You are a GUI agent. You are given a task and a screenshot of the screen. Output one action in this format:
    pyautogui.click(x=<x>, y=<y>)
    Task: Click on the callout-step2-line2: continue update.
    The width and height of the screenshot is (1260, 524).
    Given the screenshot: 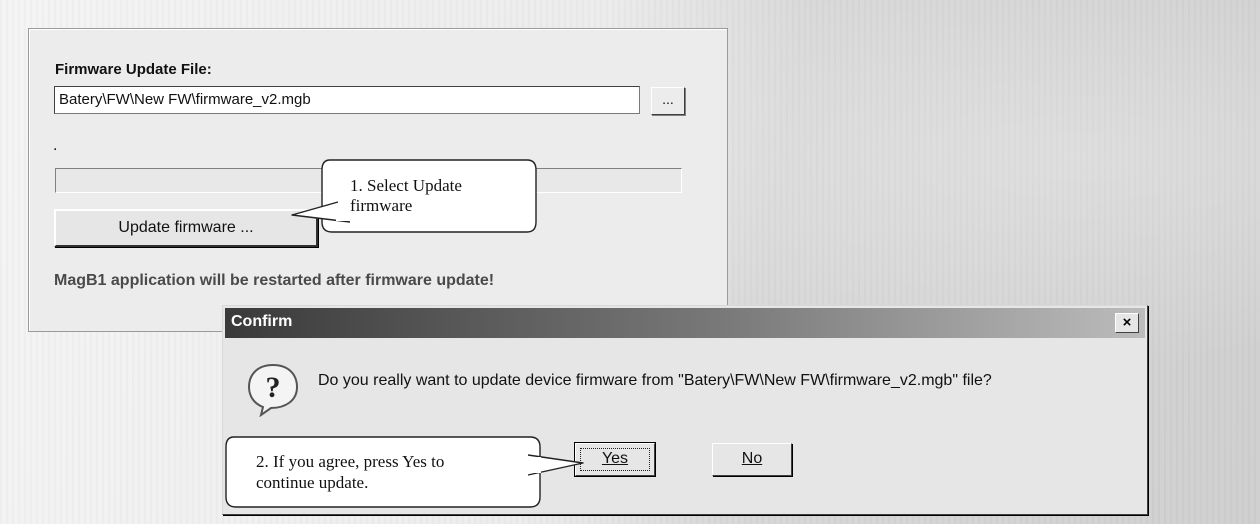 What is the action you would take?
    pyautogui.click(x=312, y=482)
    